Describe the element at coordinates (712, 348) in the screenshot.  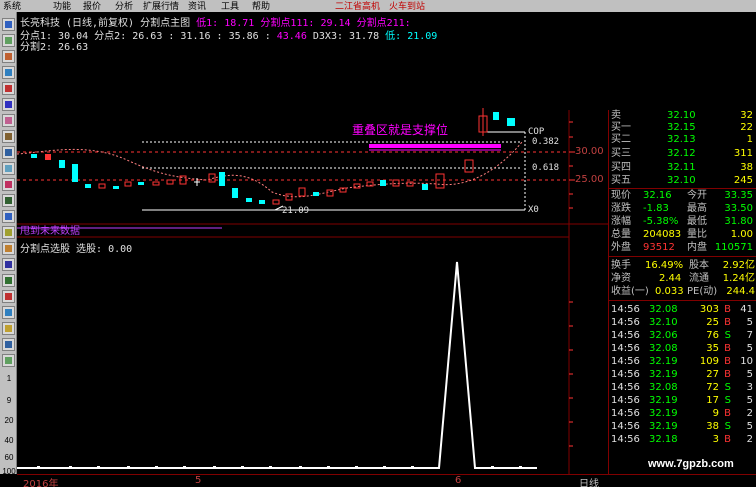
I see `tick-vol: 35` at that location.